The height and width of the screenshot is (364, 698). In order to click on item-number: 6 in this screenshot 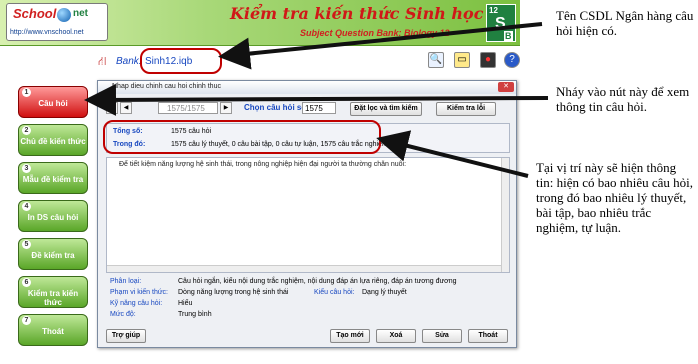, I will do `click(26, 282)`.